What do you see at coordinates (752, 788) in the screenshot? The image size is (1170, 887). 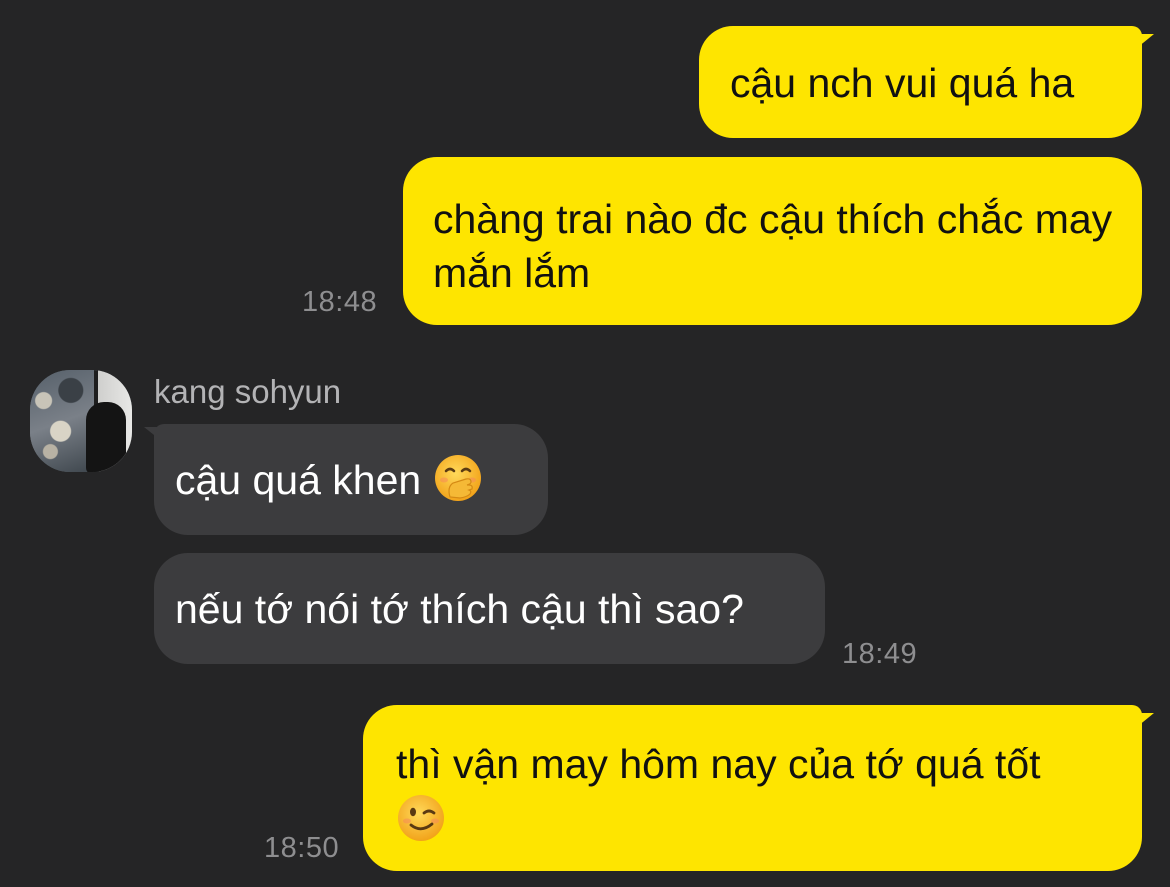 I see `outgoing-message-bubble: thì vận may hôm nay của tớ quá tốt` at bounding box center [752, 788].